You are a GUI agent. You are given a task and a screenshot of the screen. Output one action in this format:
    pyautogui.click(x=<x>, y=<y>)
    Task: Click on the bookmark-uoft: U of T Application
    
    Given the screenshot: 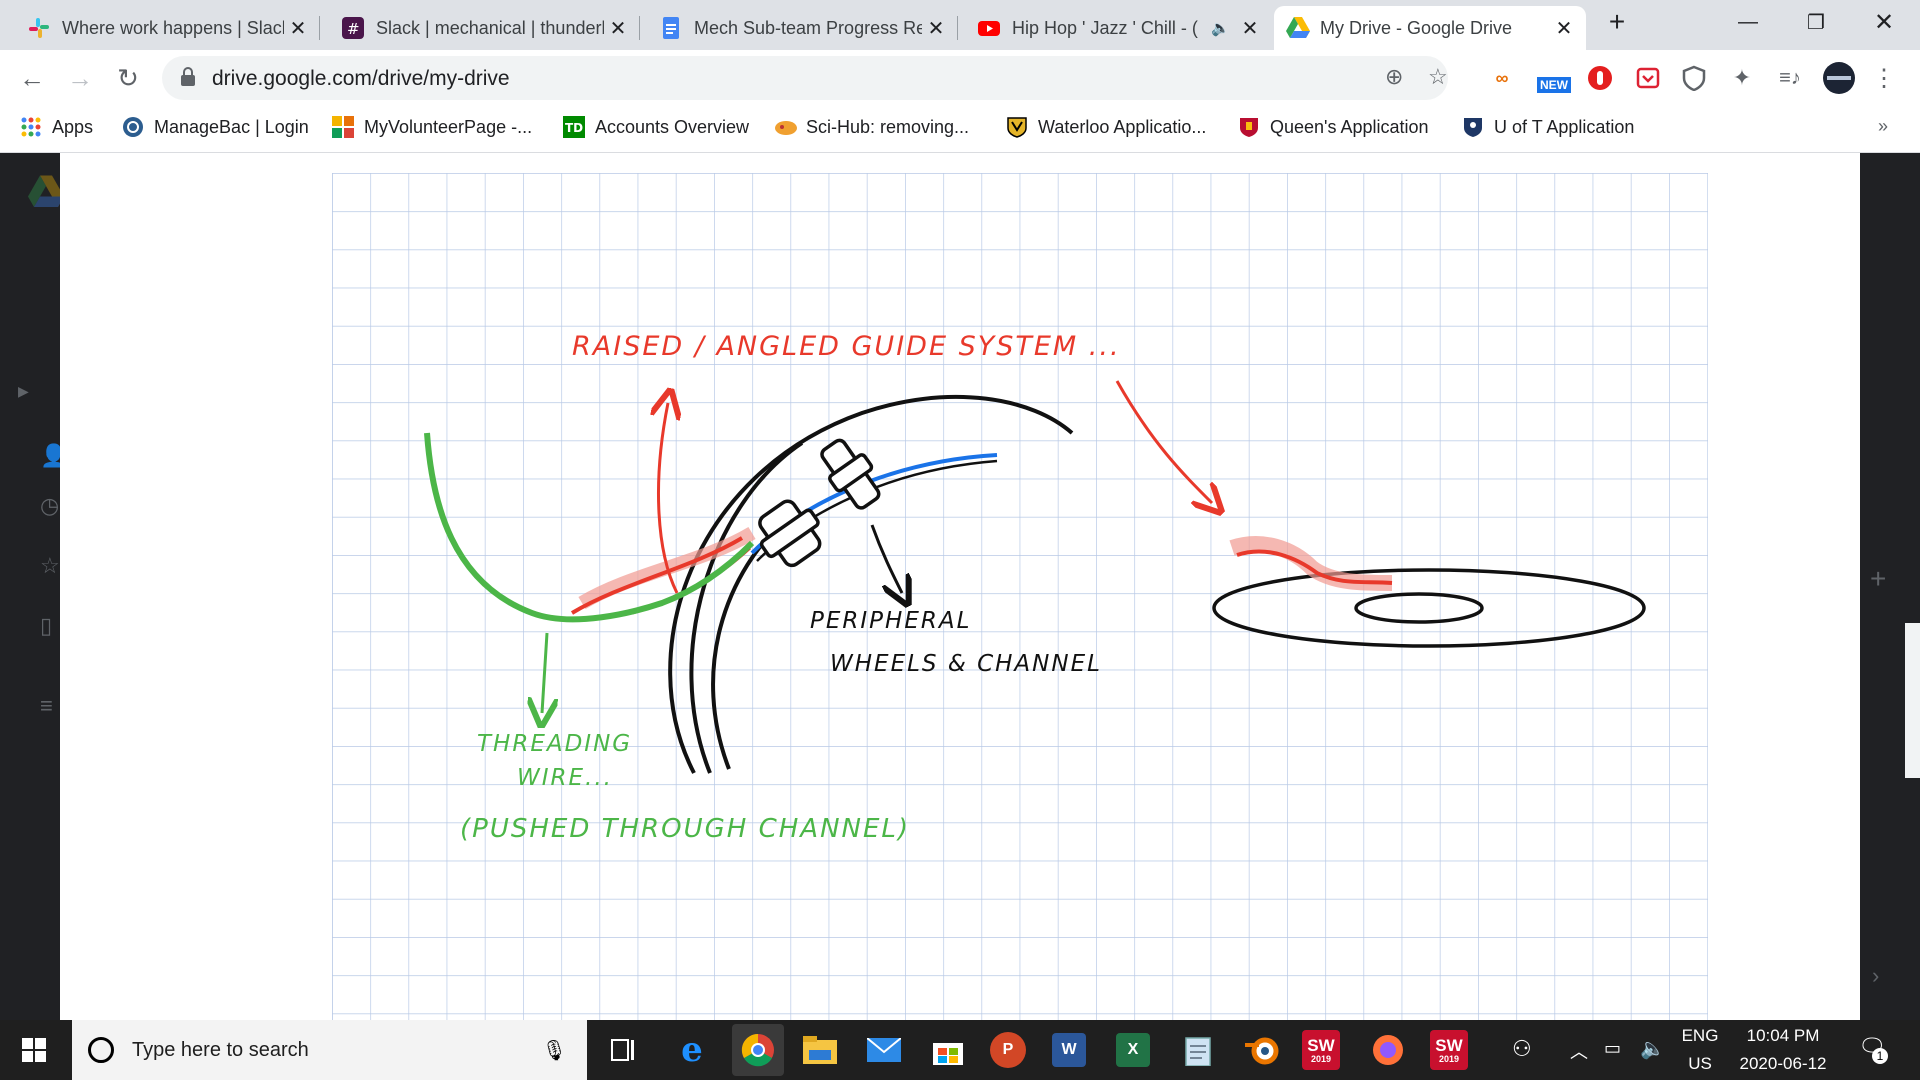 What is the action you would take?
    pyautogui.click(x=1548, y=127)
    